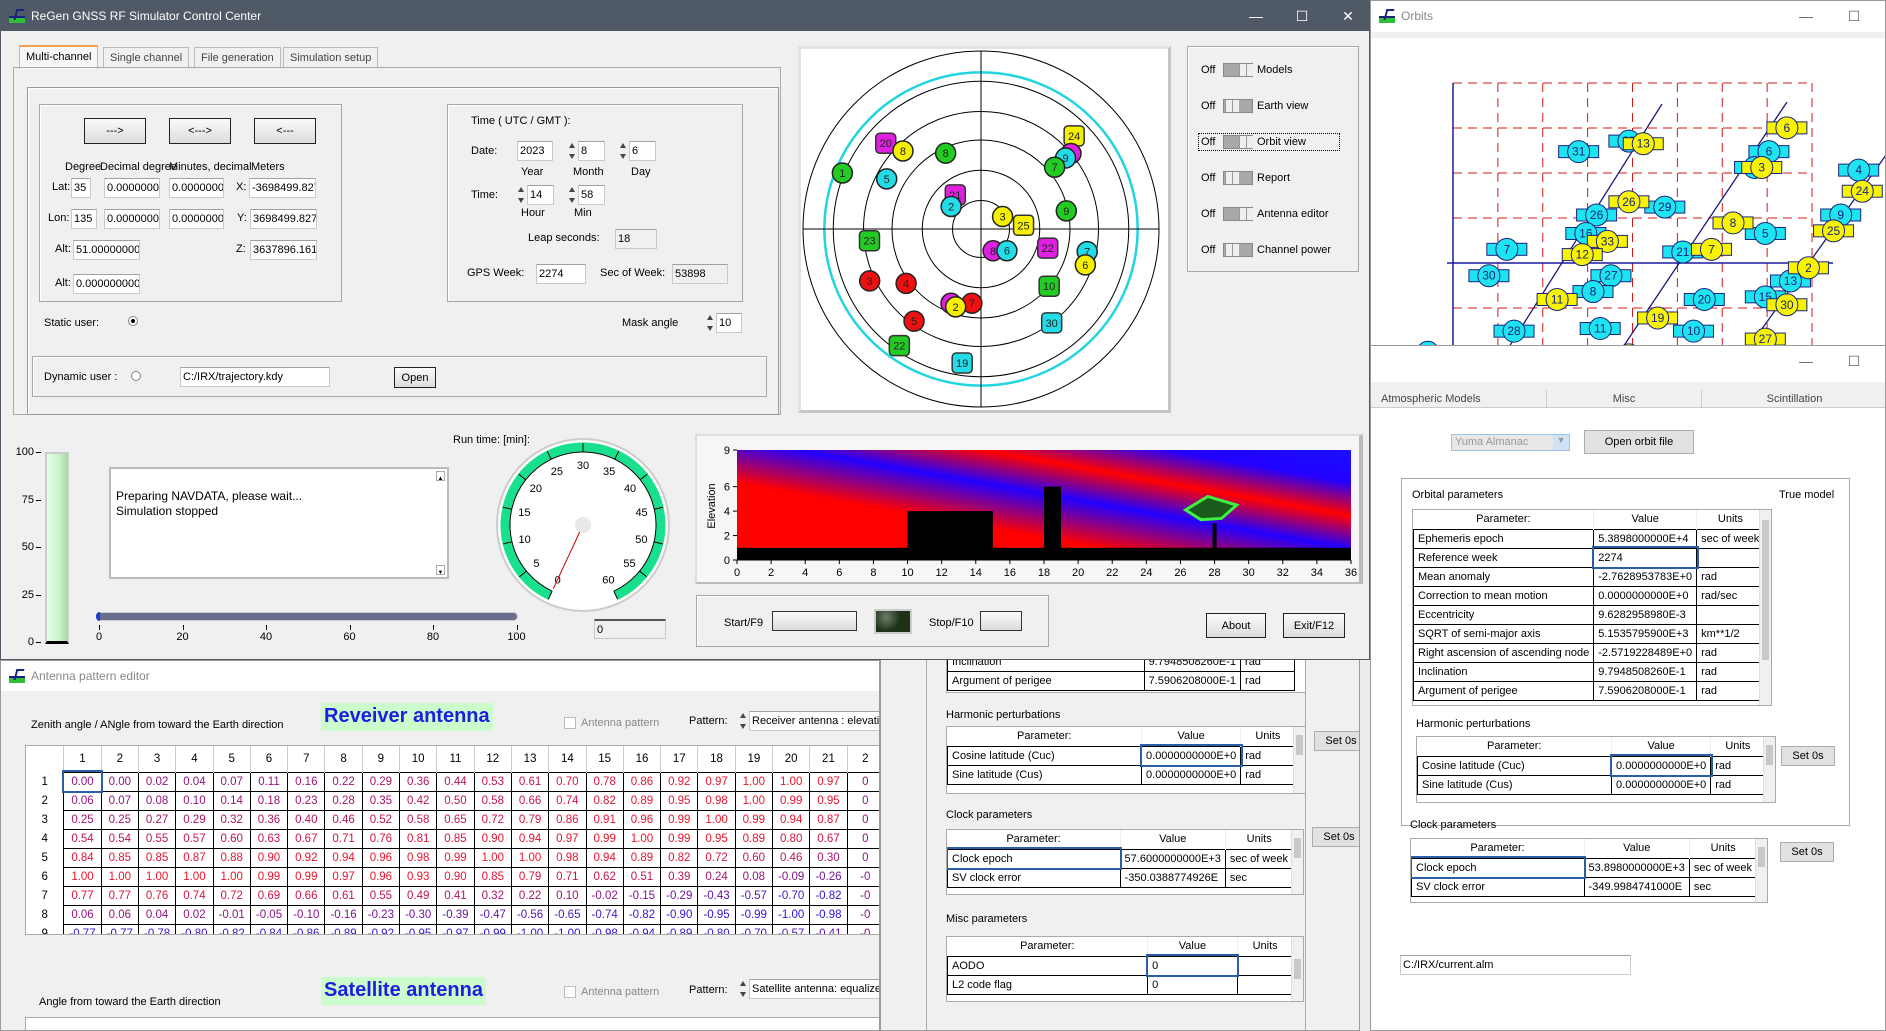 The image size is (1886, 1031). Describe the element at coordinates (1066, 211) in the screenshot. I see `satellite-marker: 9` at that location.